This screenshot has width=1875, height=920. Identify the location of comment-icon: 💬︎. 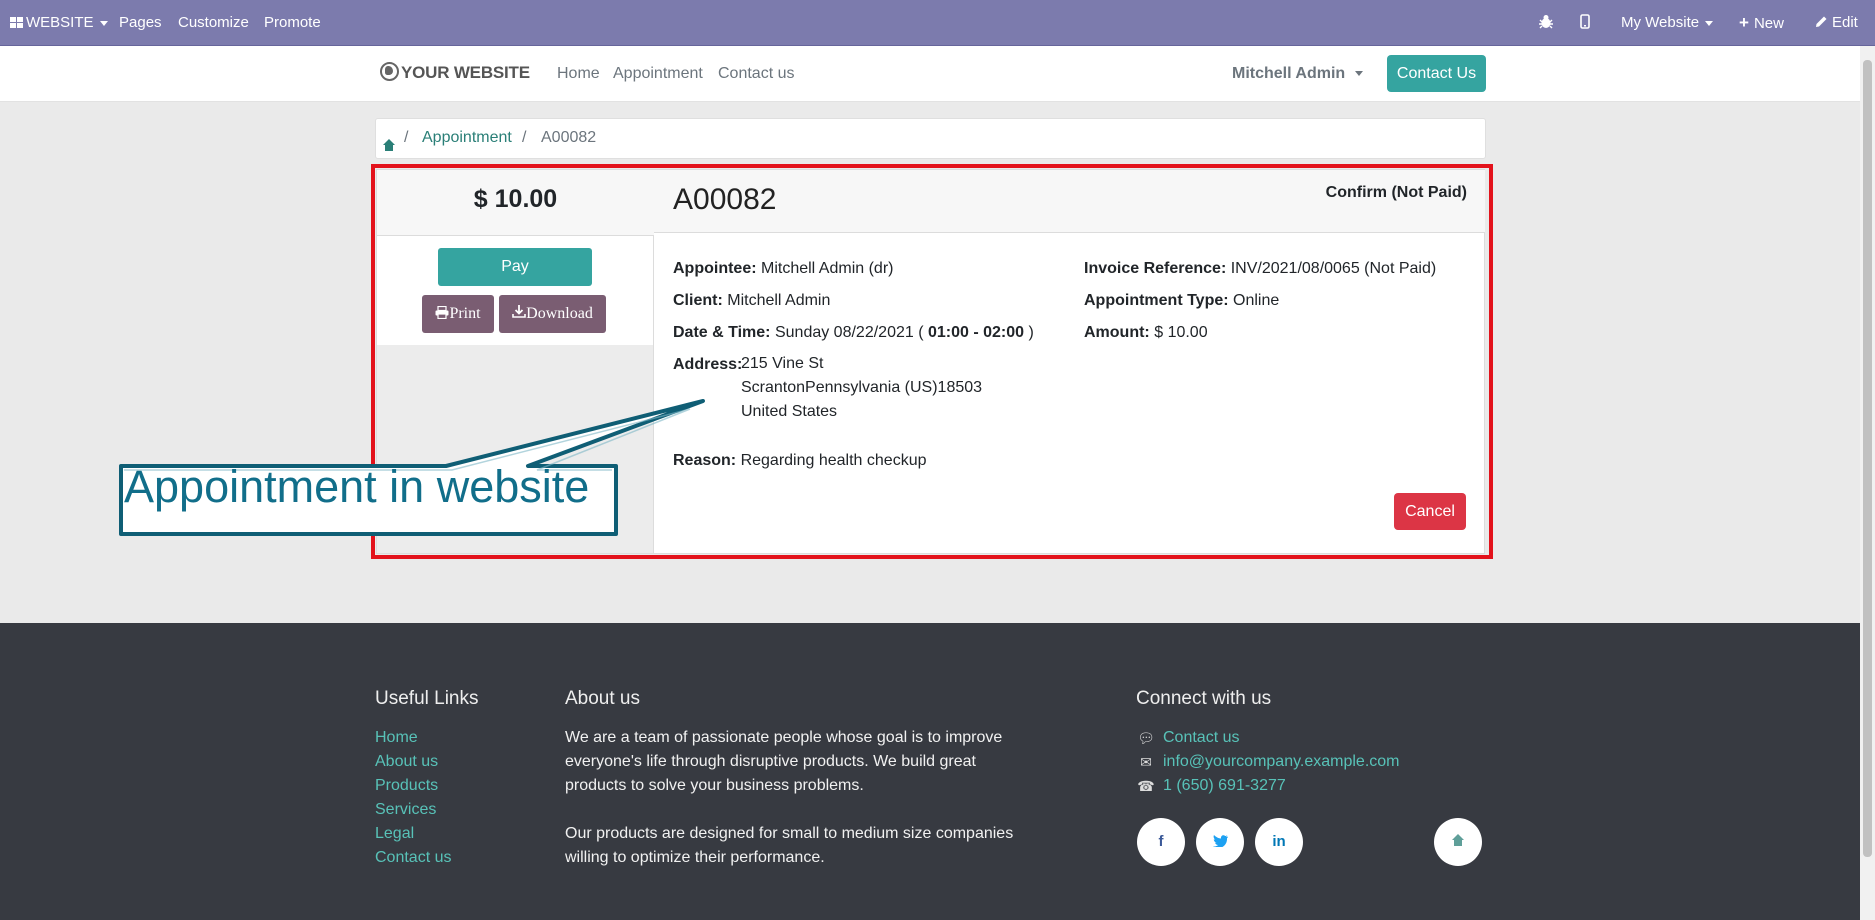
(1146, 738).